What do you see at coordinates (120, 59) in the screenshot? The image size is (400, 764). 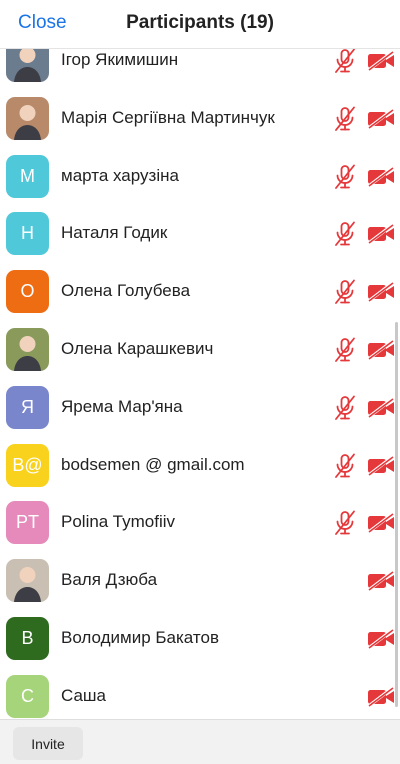 I see `participant-name: Ігор Якимишин` at bounding box center [120, 59].